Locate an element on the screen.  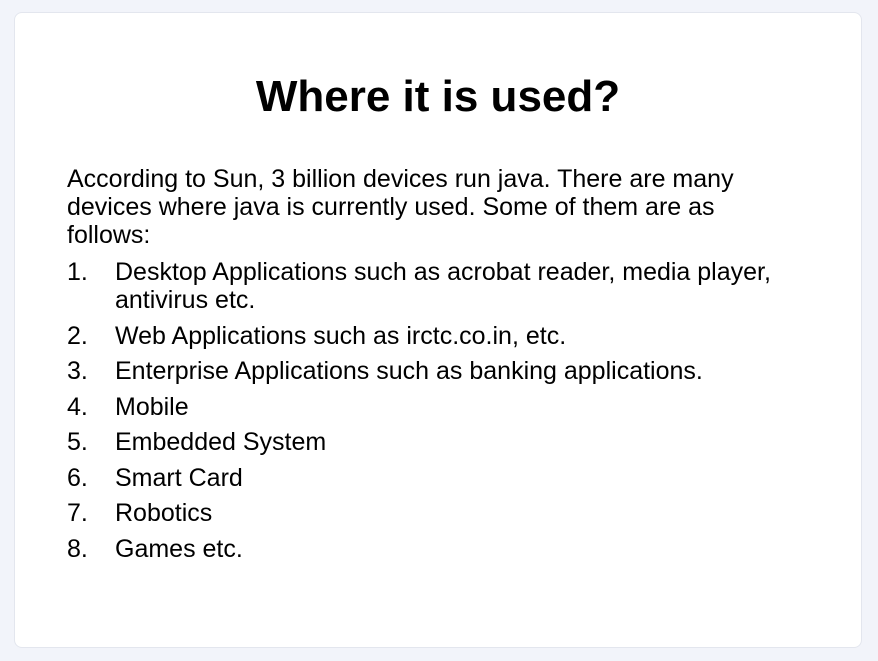
list-number: 3. is located at coordinates (77, 371).